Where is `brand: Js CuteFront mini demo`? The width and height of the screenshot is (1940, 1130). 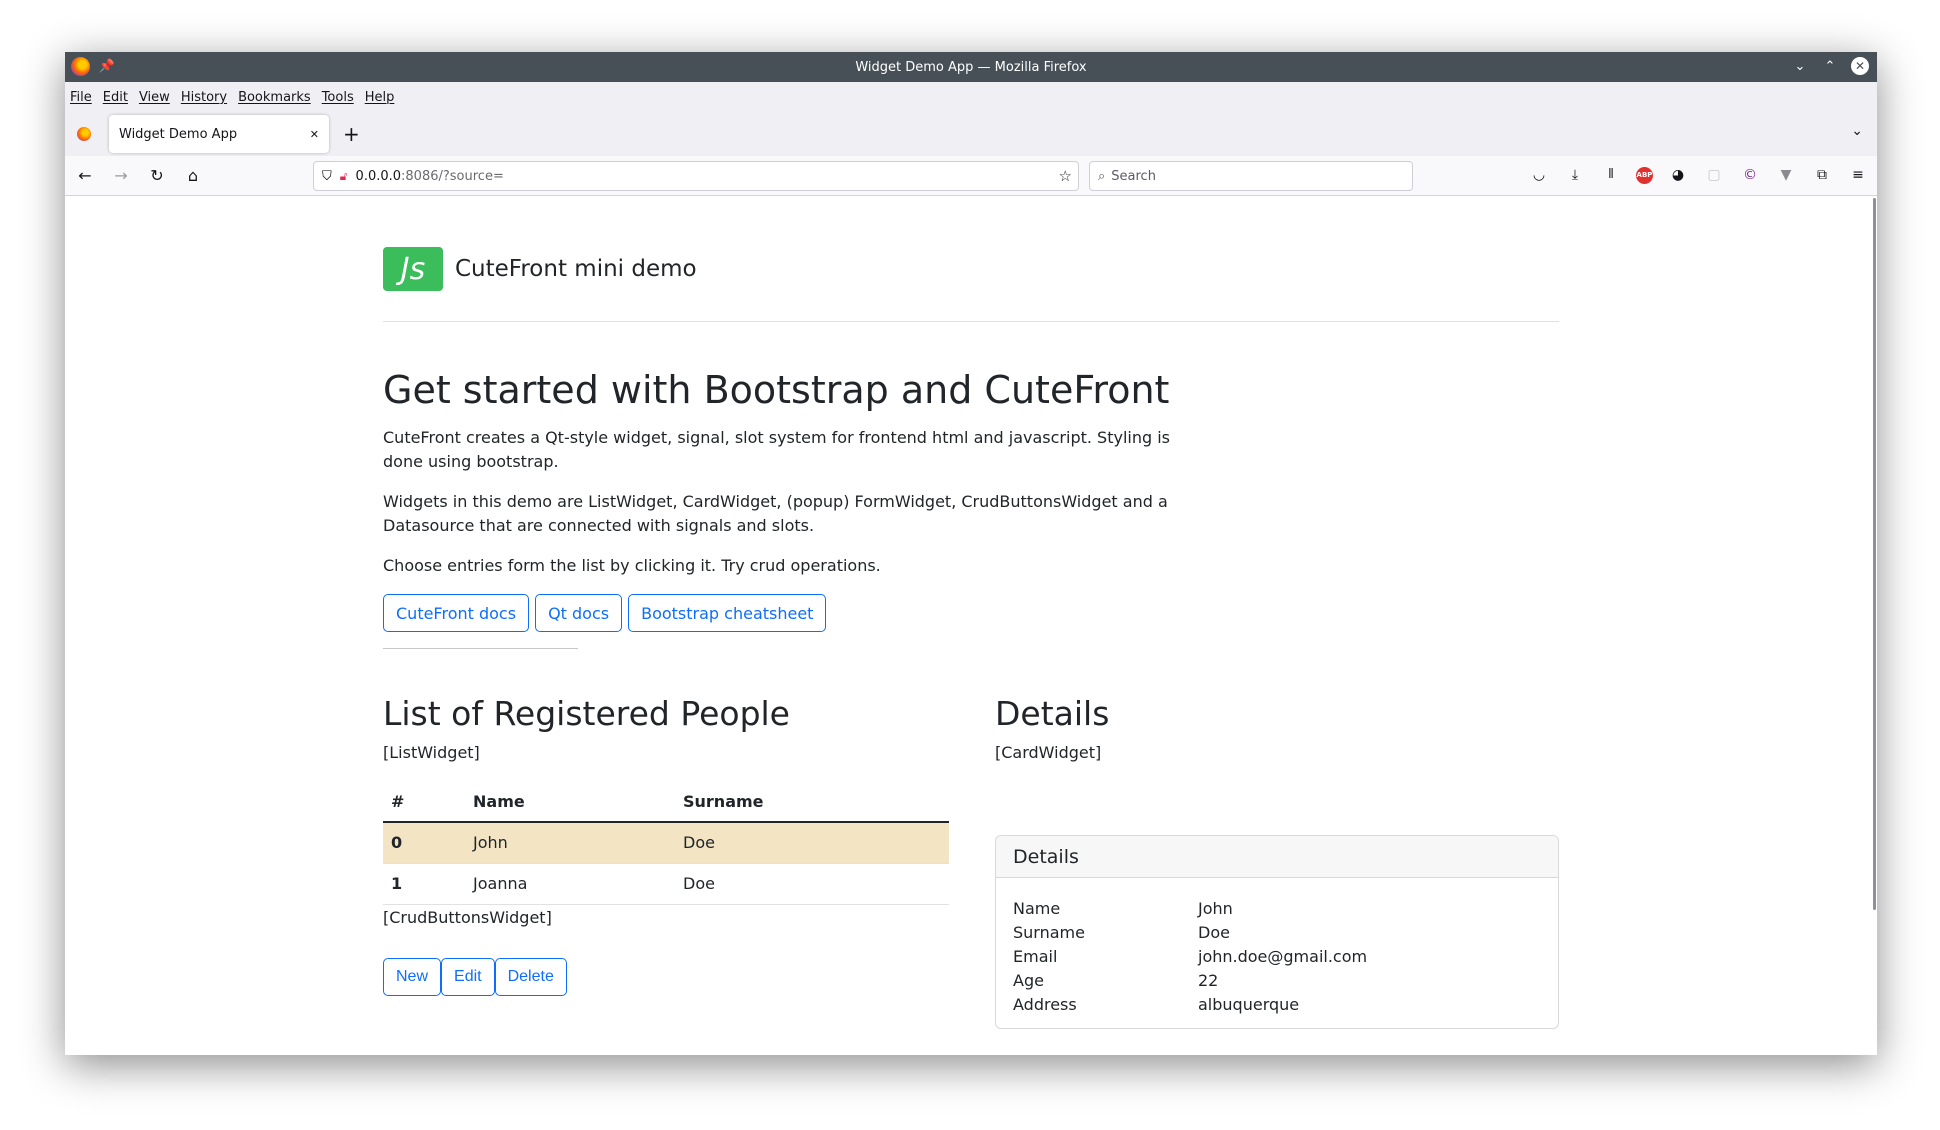
brand: Js CuteFront mini demo is located at coordinates (540, 269).